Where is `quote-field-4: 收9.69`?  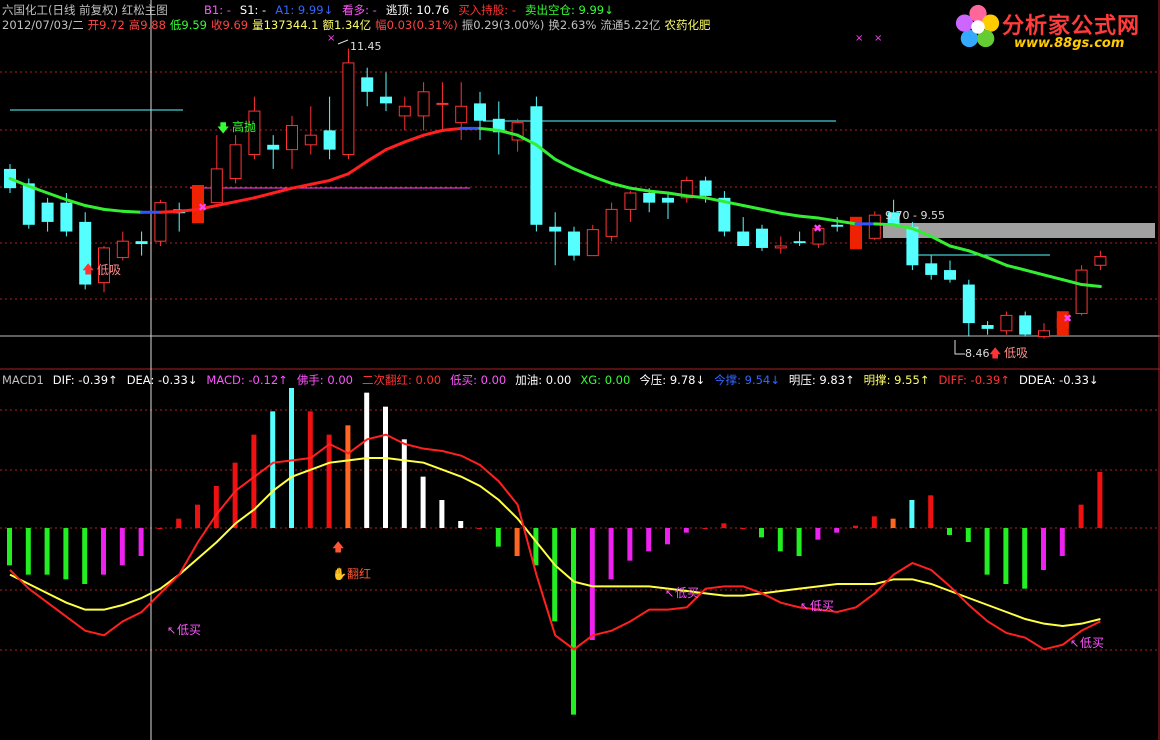
quote-field-4: 收9.69 is located at coordinates (230, 25).